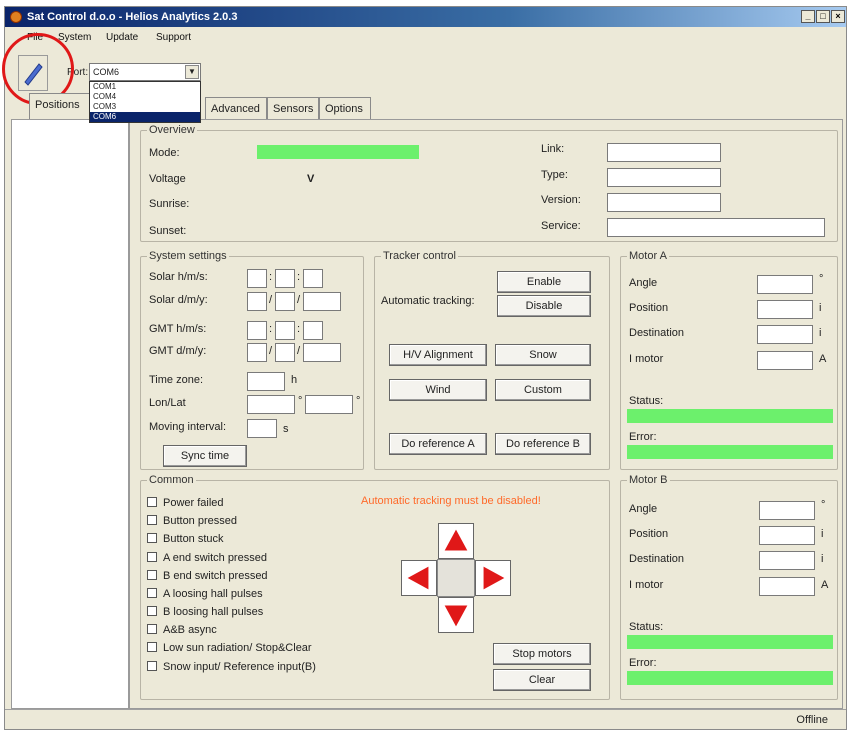  I want to click on motor-a-position-label: Position, so click(649, 308).